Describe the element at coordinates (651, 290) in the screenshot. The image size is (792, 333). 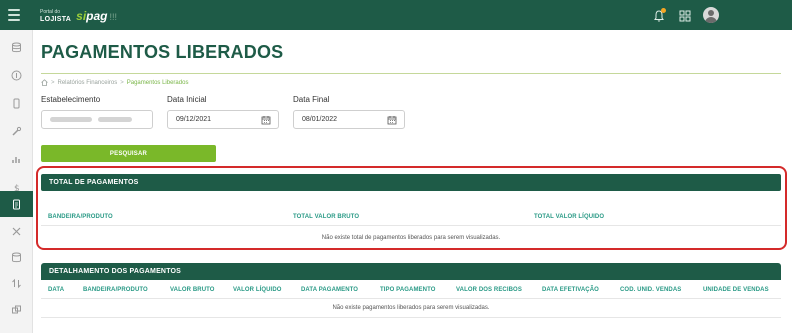
I see `details-col-unit-code: COD. UNID. VENDAS` at that location.